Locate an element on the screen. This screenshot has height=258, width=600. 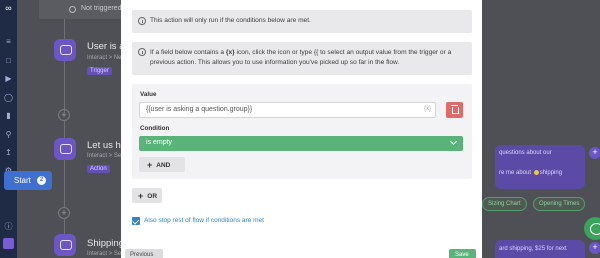
condition-select: is empty is located at coordinates (301, 143).